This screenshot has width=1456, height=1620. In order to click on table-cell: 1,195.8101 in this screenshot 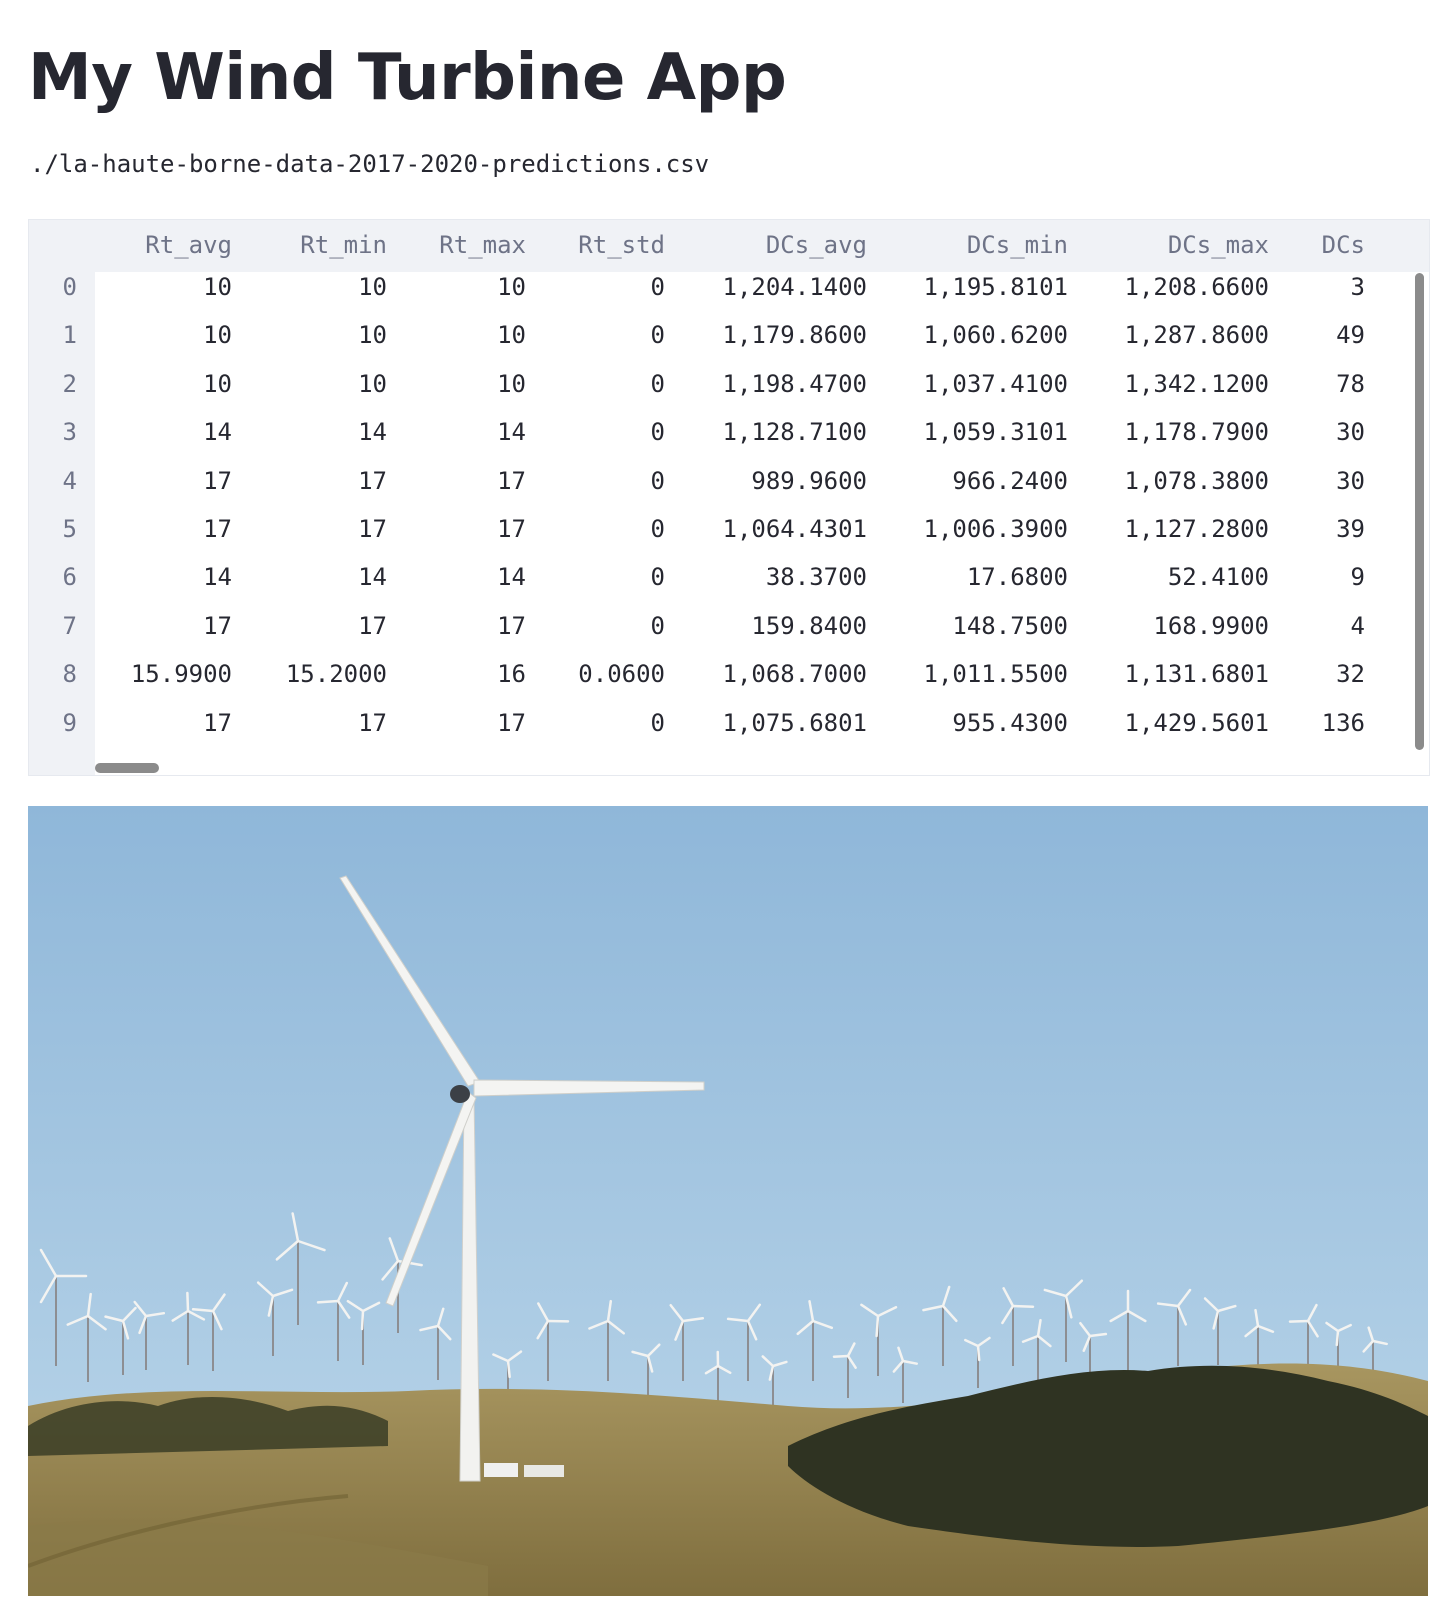, I will do `click(996, 287)`.